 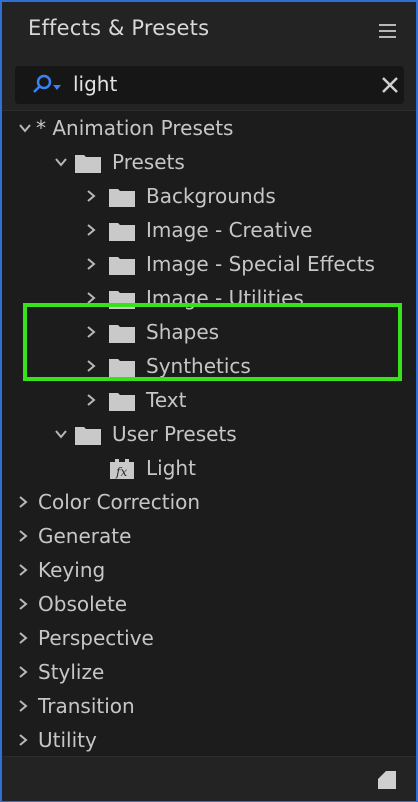 I want to click on panel-header: Effects & Presets, so click(x=209, y=31).